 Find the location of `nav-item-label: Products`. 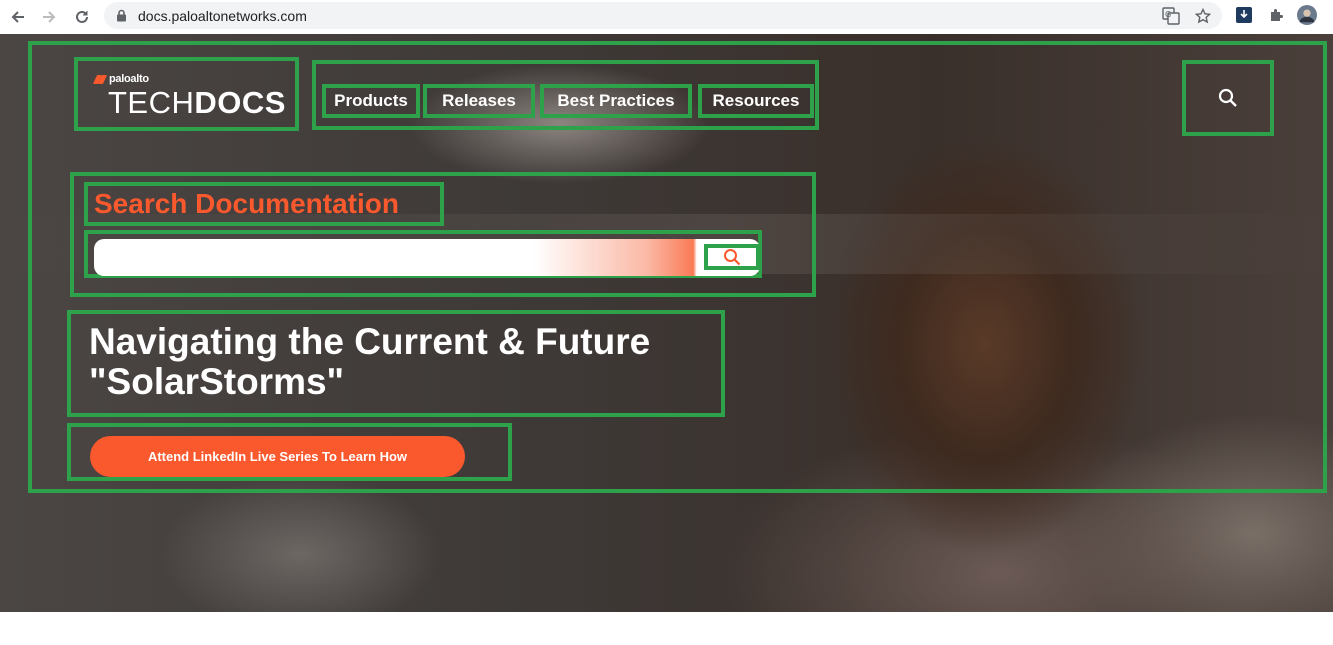

nav-item-label: Products is located at coordinates (371, 100).